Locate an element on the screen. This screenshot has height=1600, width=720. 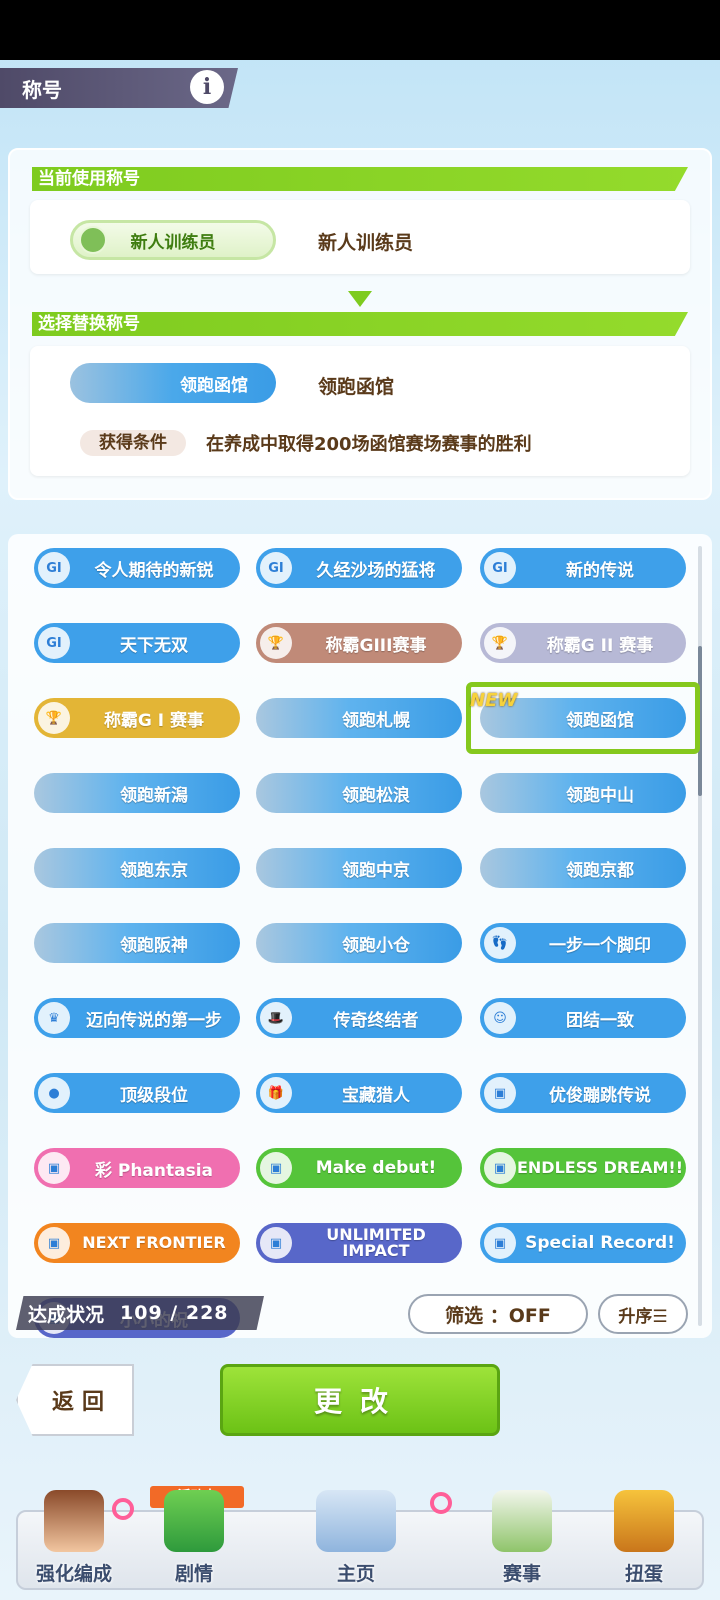
new-tag: NEW is located at coordinates (494, 700).